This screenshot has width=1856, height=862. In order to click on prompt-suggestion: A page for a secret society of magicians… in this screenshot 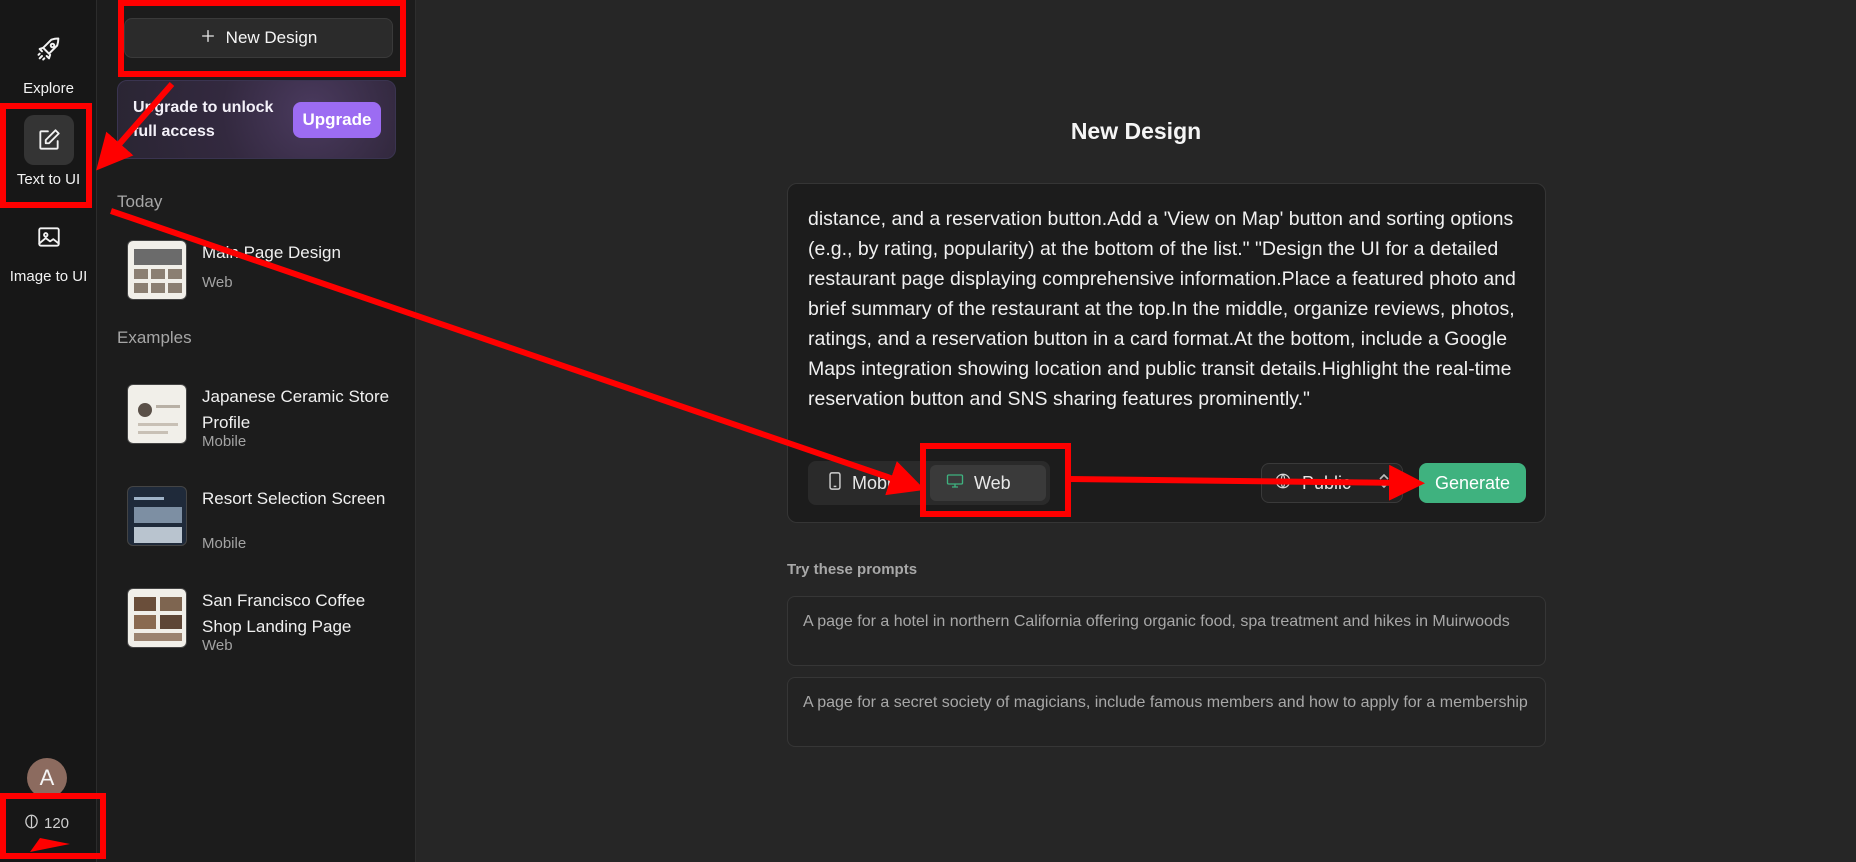, I will do `click(1166, 712)`.